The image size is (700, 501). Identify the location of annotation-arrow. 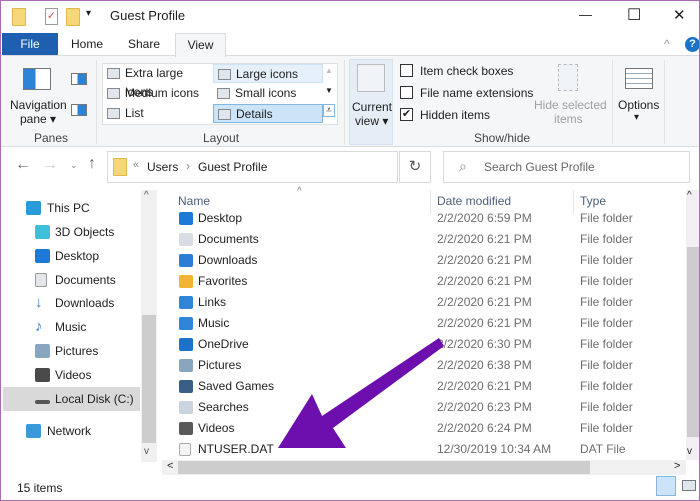
(361, 393).